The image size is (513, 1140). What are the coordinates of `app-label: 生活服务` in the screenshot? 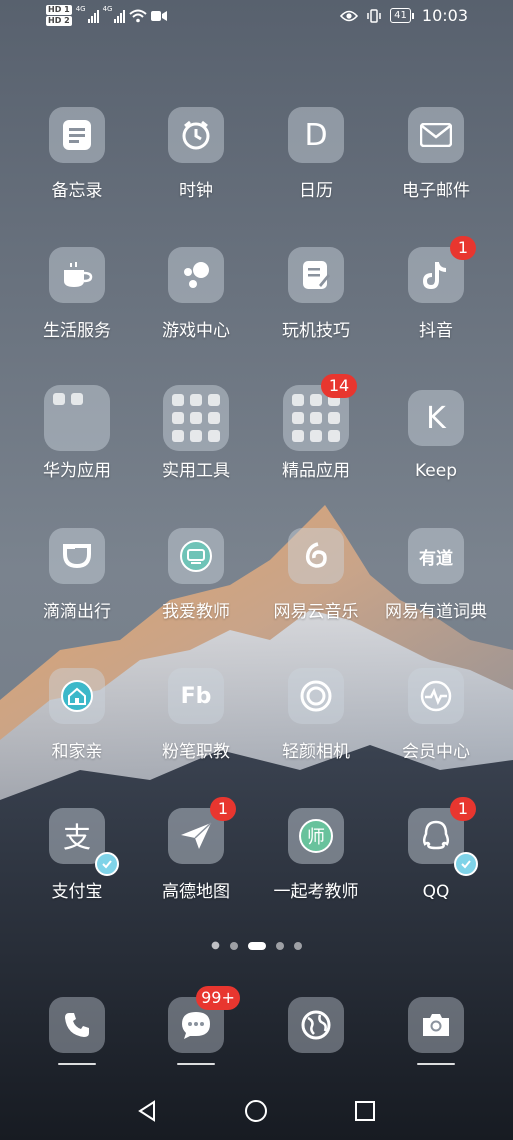 It's located at (77, 331).